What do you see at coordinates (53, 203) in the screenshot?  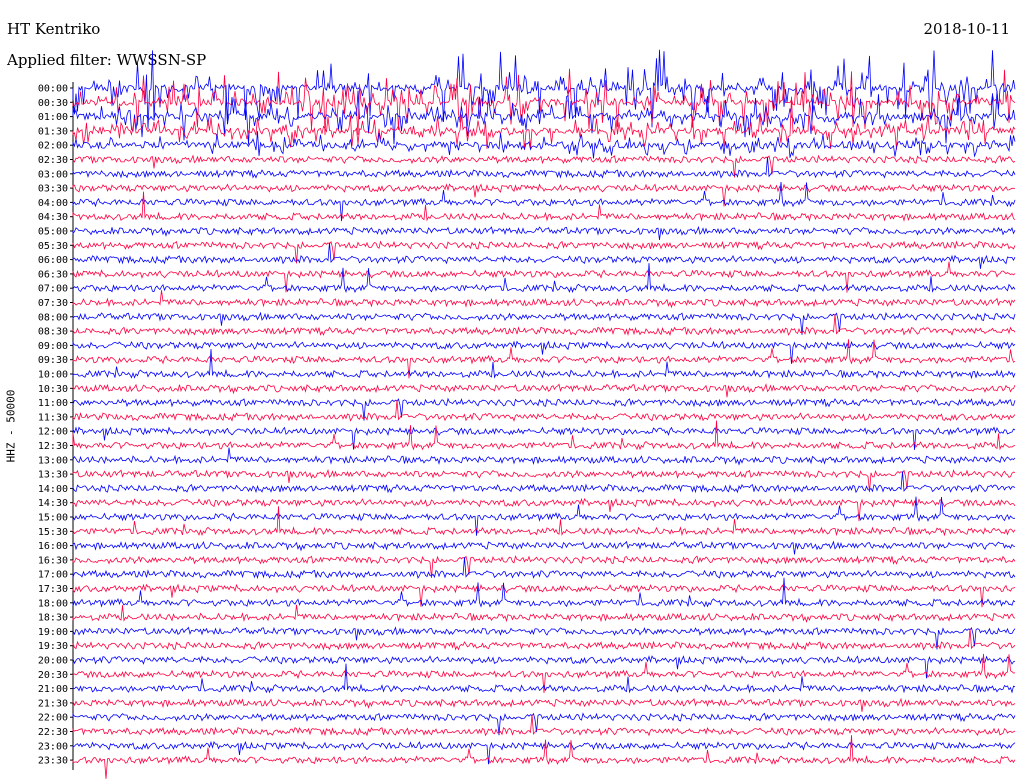 I see `row-time-label: 04:00` at bounding box center [53, 203].